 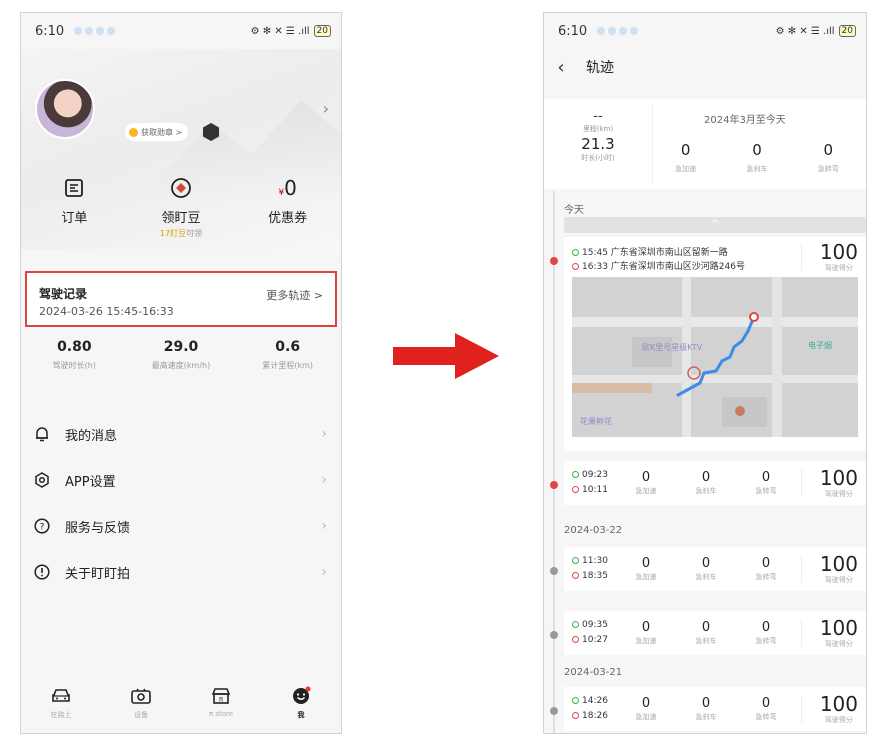 I want to click on drive-record-time: 2024-03-26 15:45-16:33, so click(x=106, y=311).